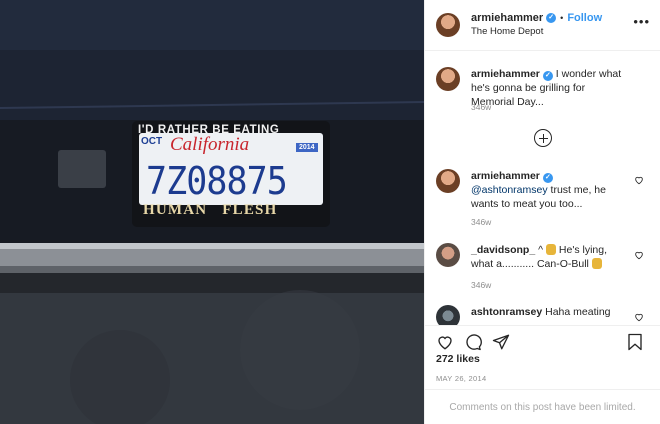 Image resolution: width=660 pixels, height=424 pixels. Describe the element at coordinates (210, 144) in the screenshot. I see `plate-state-name: California` at that location.